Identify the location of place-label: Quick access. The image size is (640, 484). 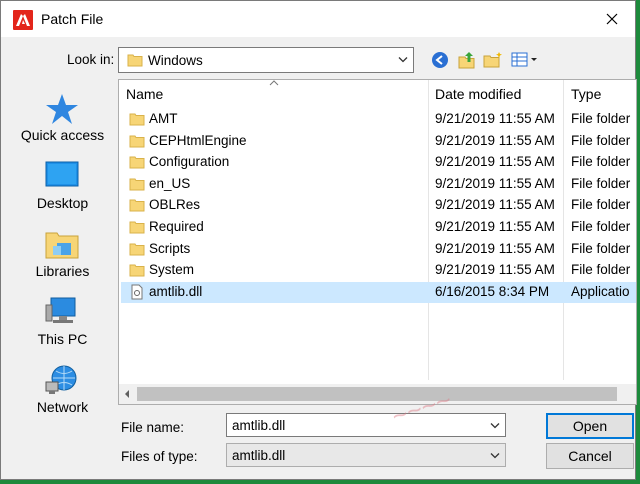
(62, 135).